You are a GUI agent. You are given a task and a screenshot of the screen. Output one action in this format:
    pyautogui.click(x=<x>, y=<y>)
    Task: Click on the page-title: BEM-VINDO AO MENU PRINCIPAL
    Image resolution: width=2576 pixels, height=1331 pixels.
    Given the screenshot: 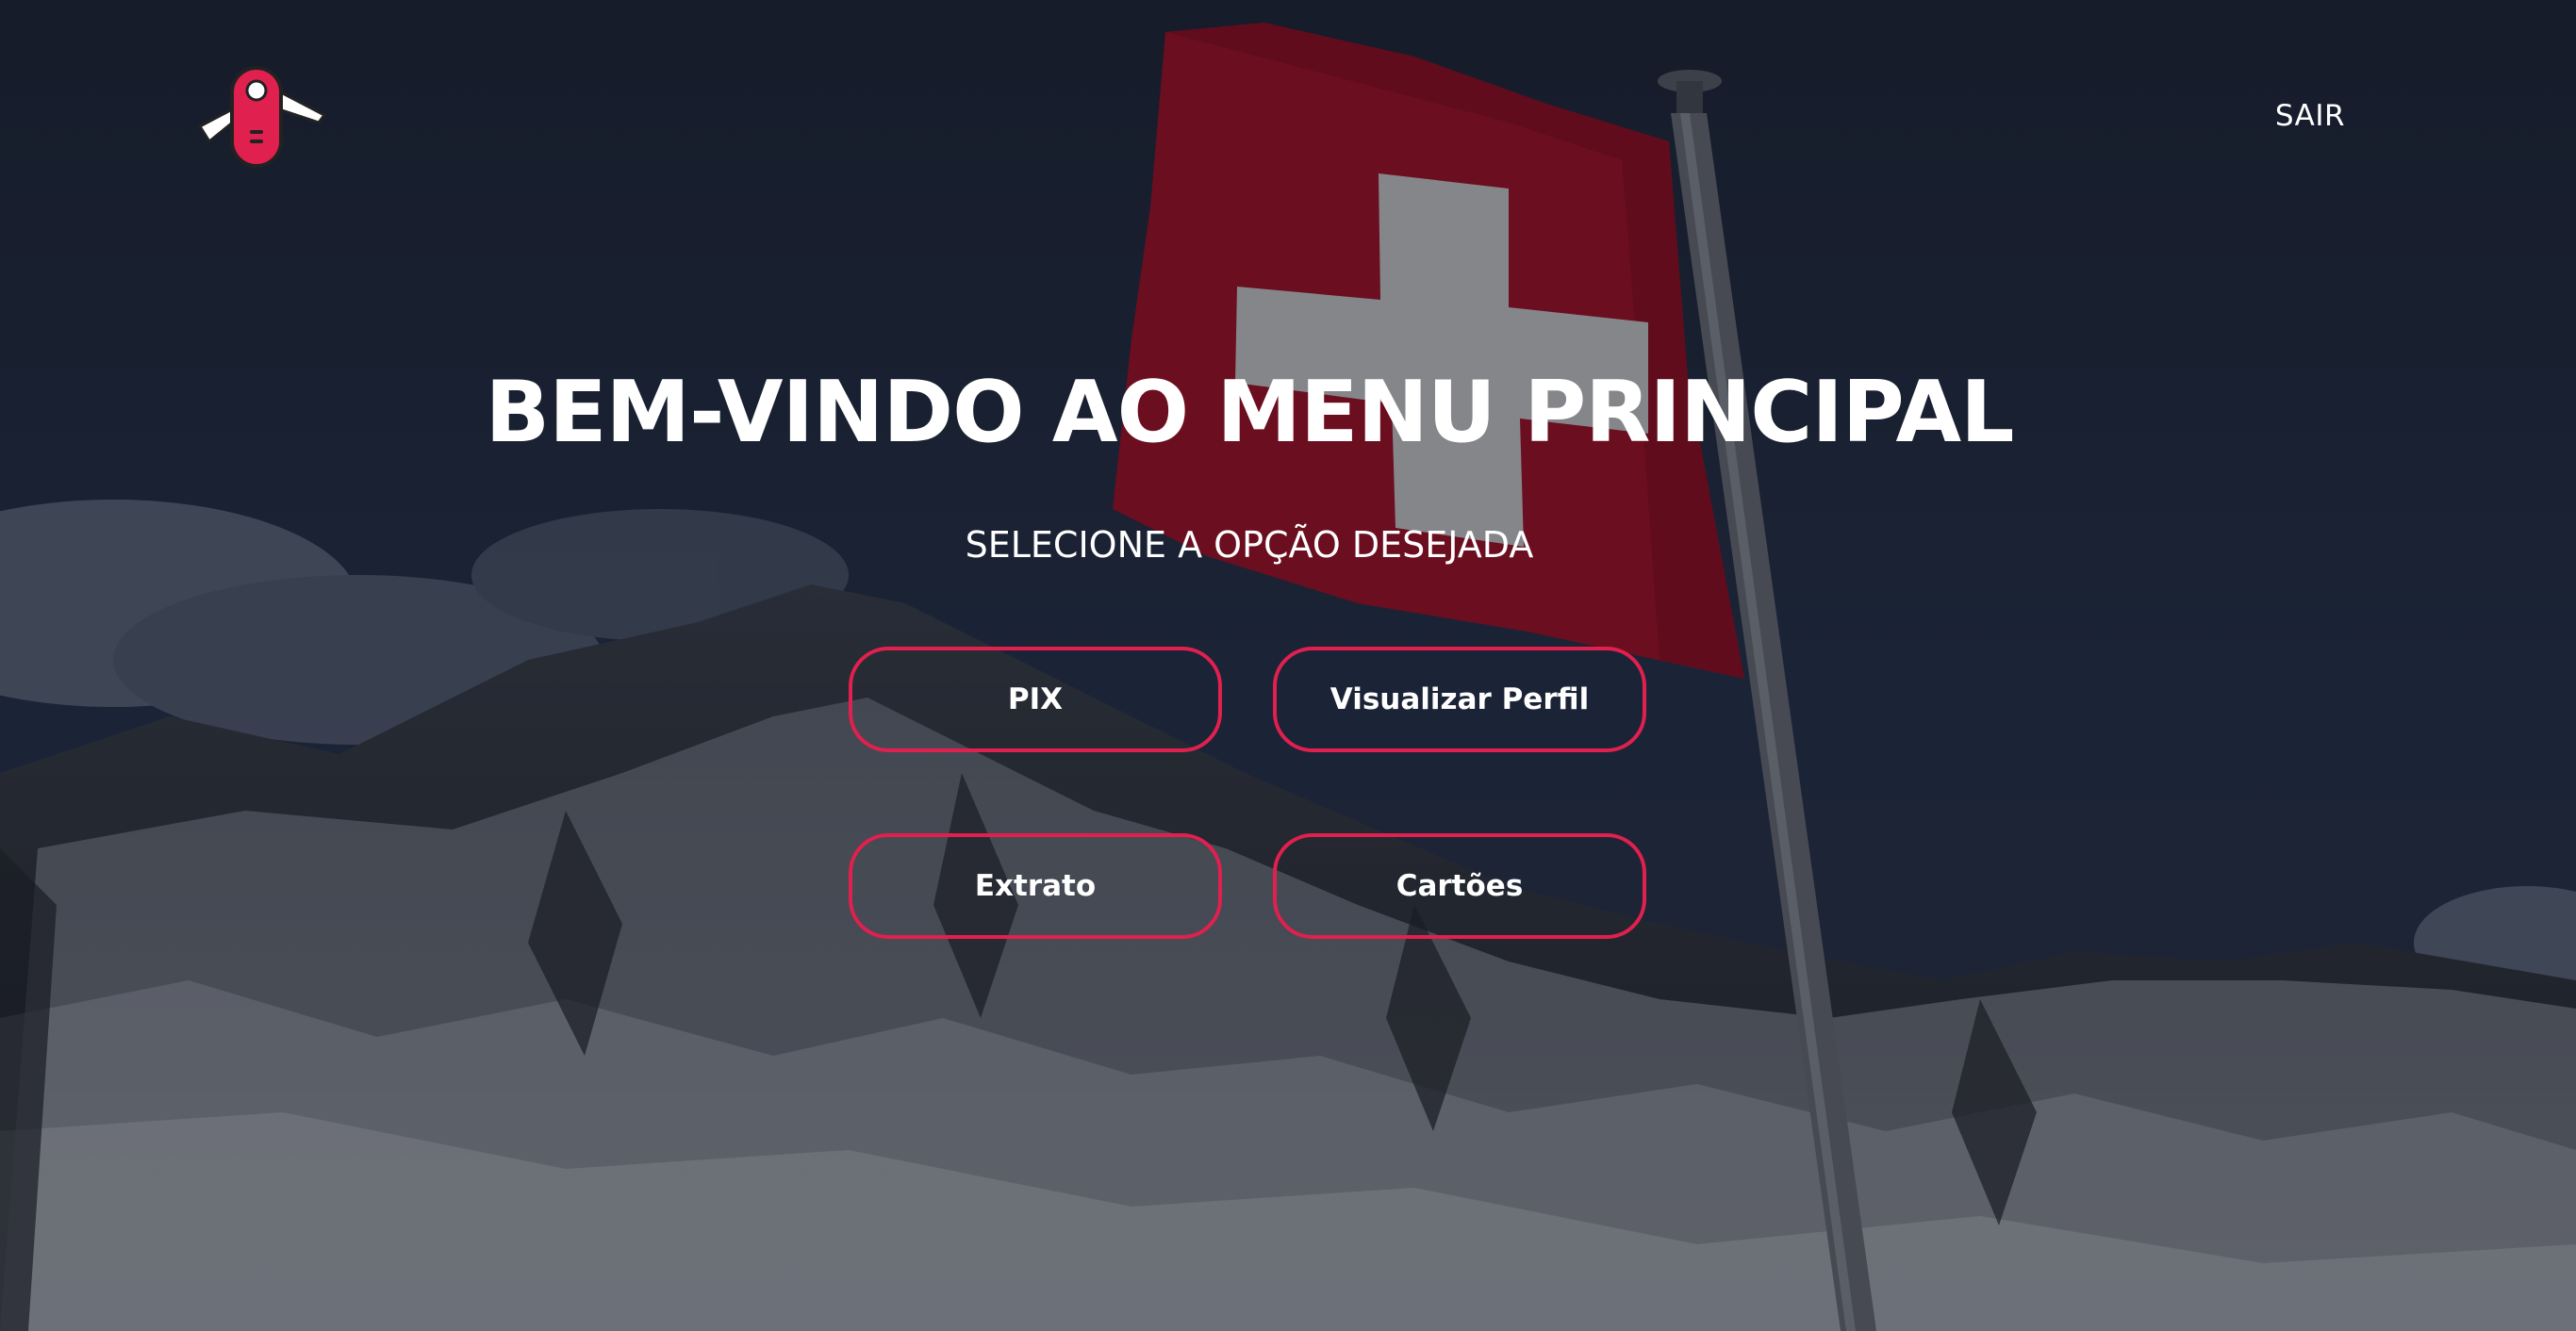 What is the action you would take?
    pyautogui.click(x=1249, y=412)
    